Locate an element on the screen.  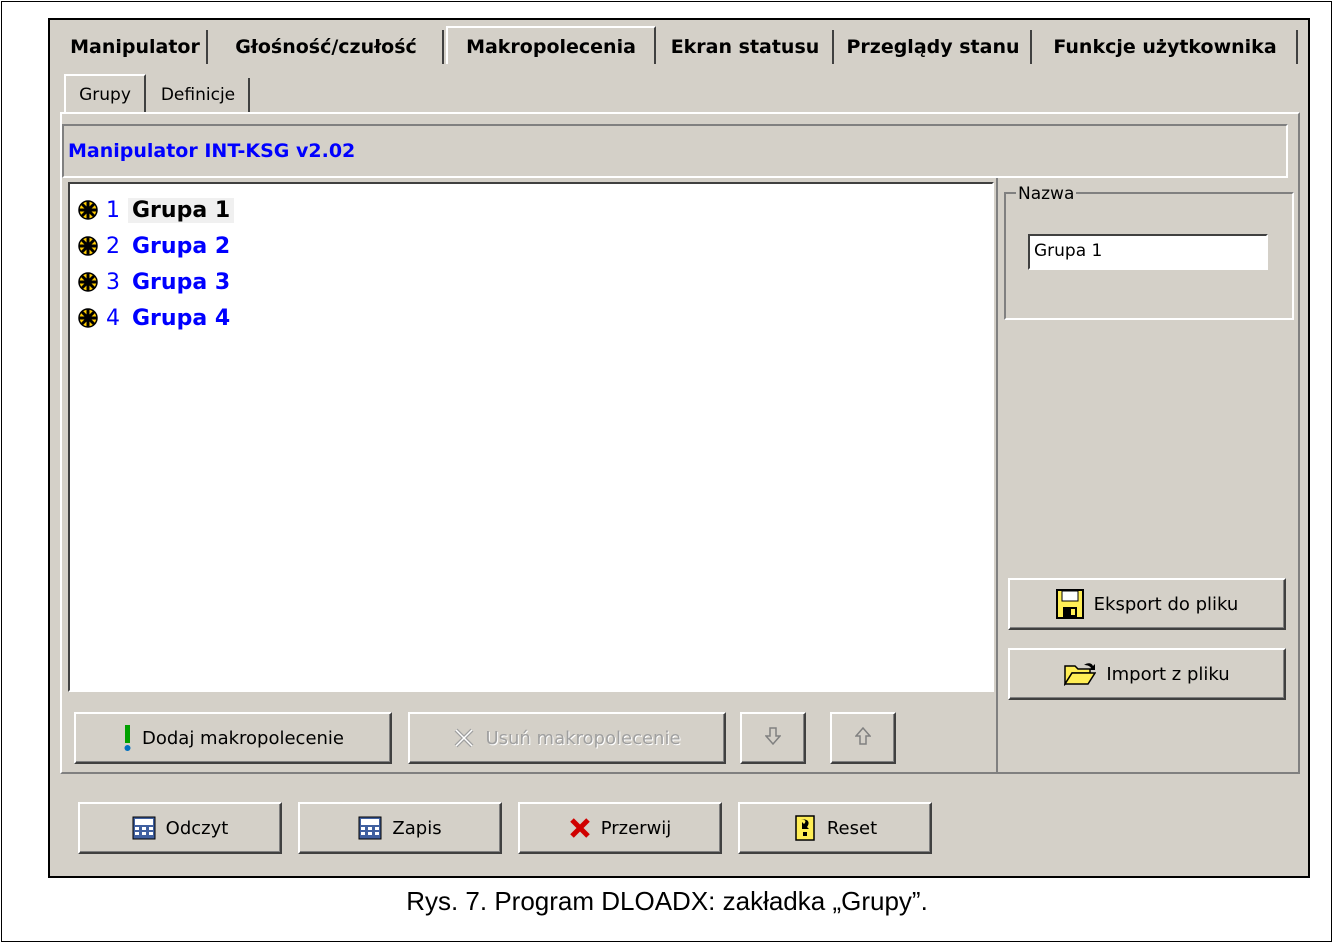
red-x-icon is located at coordinates (580, 828).